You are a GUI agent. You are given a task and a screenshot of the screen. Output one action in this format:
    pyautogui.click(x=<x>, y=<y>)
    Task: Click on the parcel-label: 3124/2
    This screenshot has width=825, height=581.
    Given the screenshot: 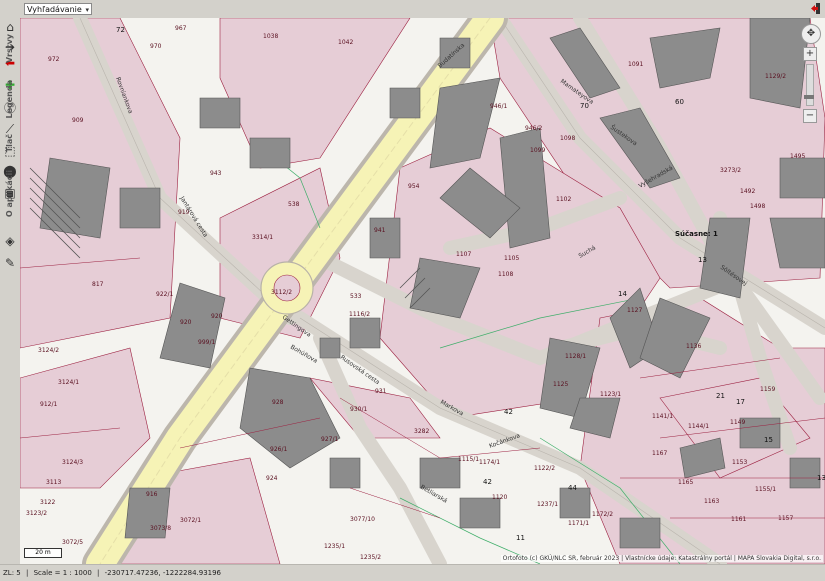 What is the action you would take?
    pyautogui.click(x=48, y=350)
    